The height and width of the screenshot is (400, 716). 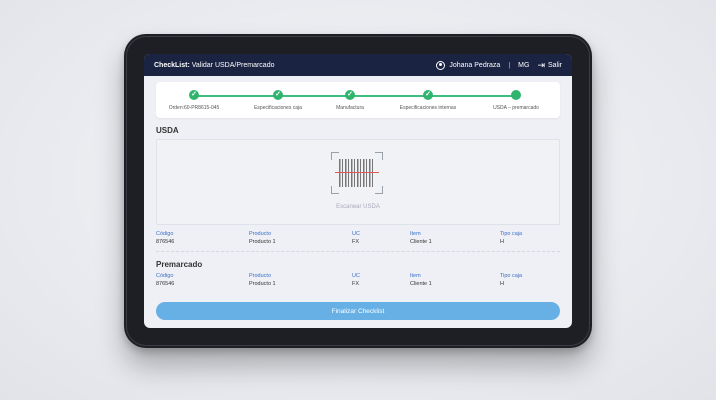 I want to click on usda-scan-area: Escanear USDA, so click(x=358, y=182).